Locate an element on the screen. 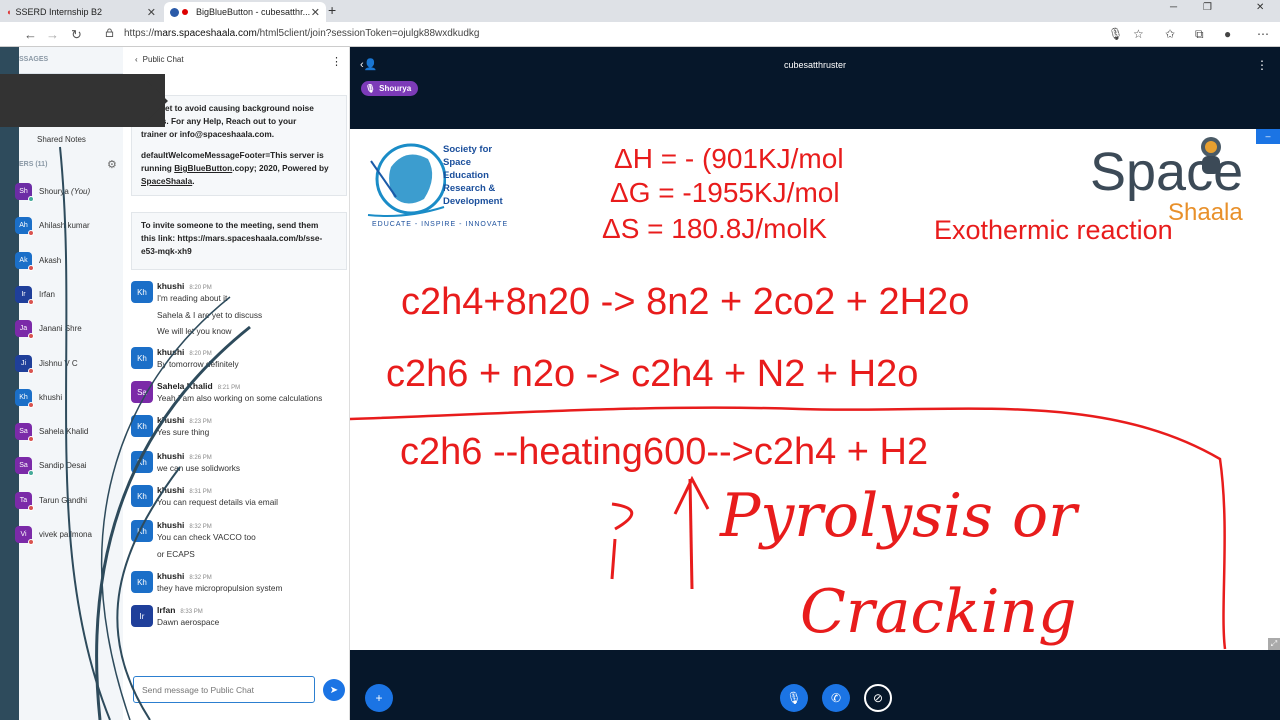 Image resolution: width=1280 pixels, height=720 pixels. minimize-presentation-button: – is located at coordinates (1268, 136).